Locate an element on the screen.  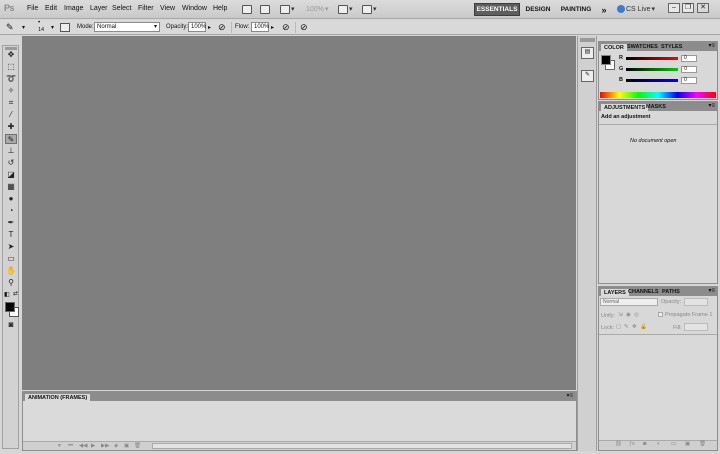
brush-tool-icon: ✎ is located at coordinates (11, 139).